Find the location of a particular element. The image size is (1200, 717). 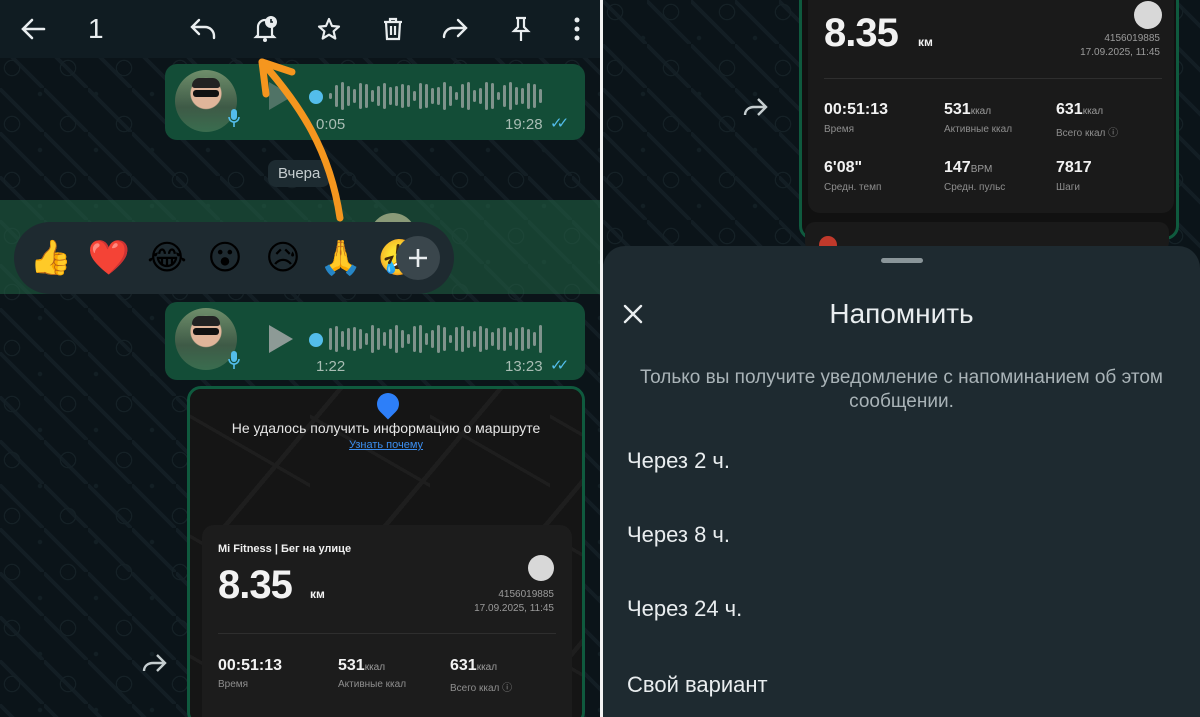

reaction-picker: 👍 ❤️ 😂 😮 😥 🙏 🤣 is located at coordinates (234, 258).